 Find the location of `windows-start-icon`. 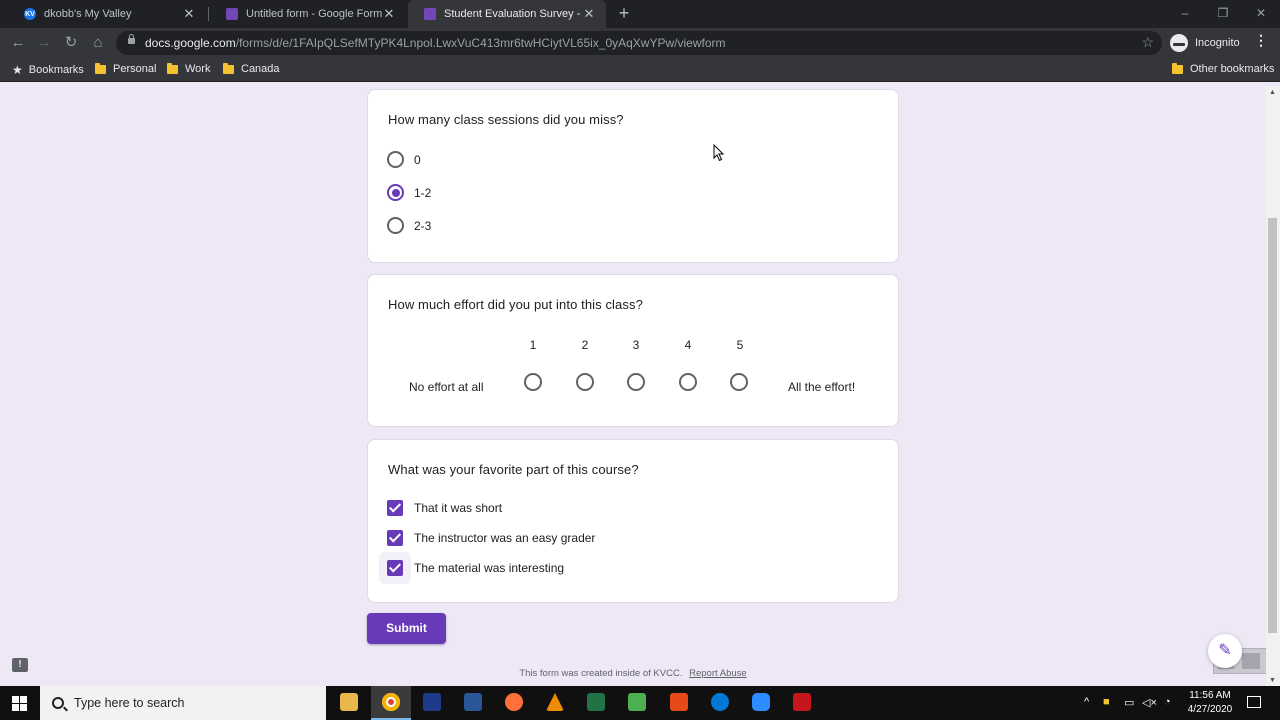

windows-start-icon is located at coordinates (19, 703).